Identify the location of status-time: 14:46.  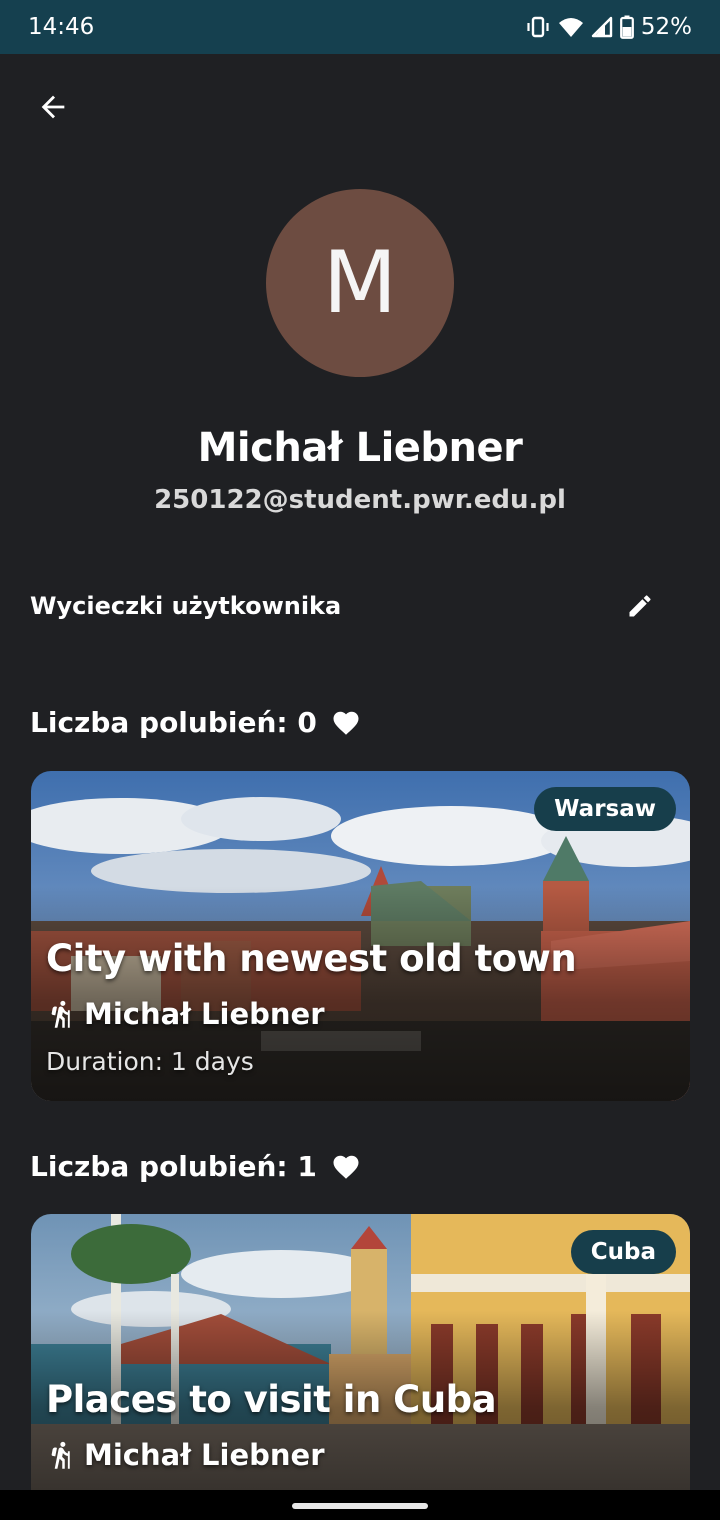
(61, 27).